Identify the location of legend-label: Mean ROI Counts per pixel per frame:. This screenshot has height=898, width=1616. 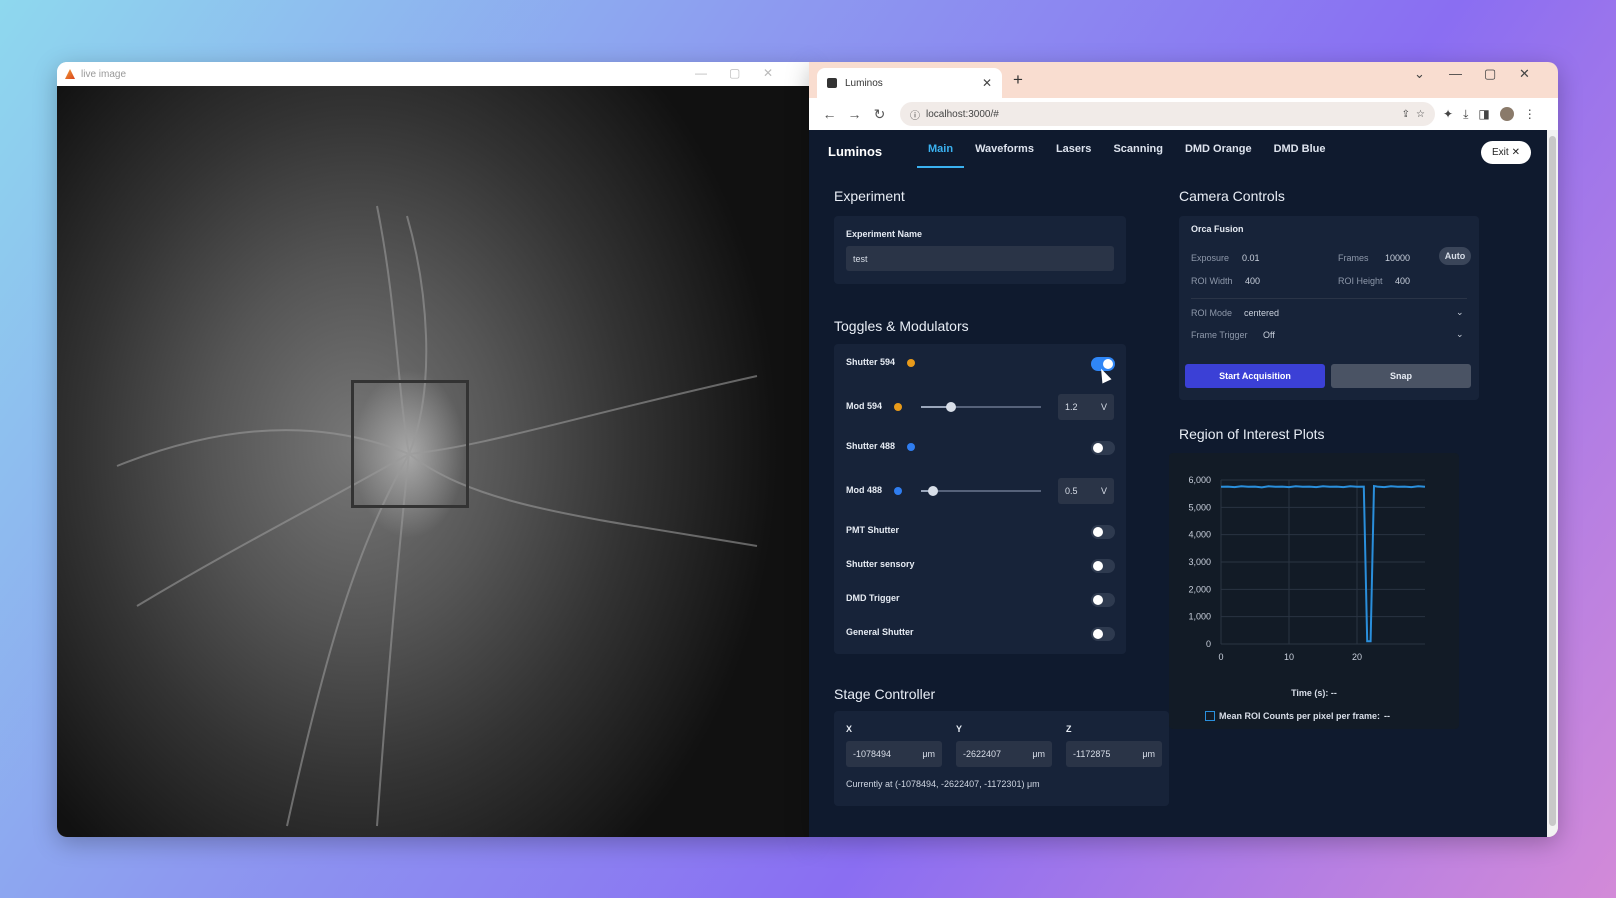
(1300, 716).